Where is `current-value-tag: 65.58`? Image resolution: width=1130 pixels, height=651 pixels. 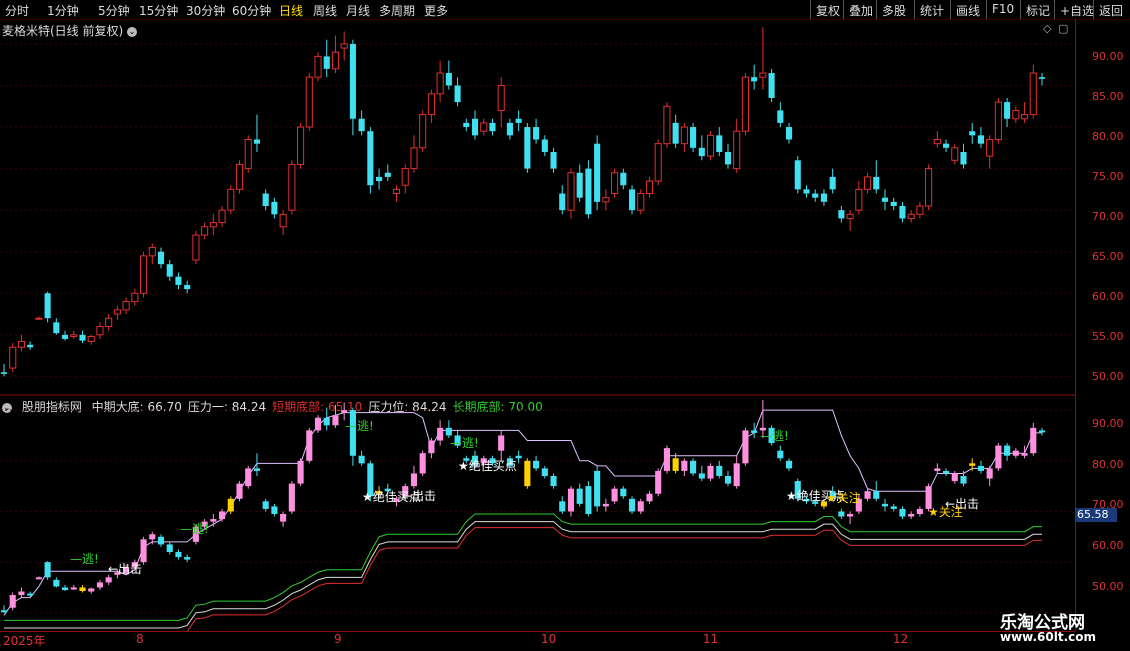 current-value-tag: 65.58 is located at coordinates (1096, 515).